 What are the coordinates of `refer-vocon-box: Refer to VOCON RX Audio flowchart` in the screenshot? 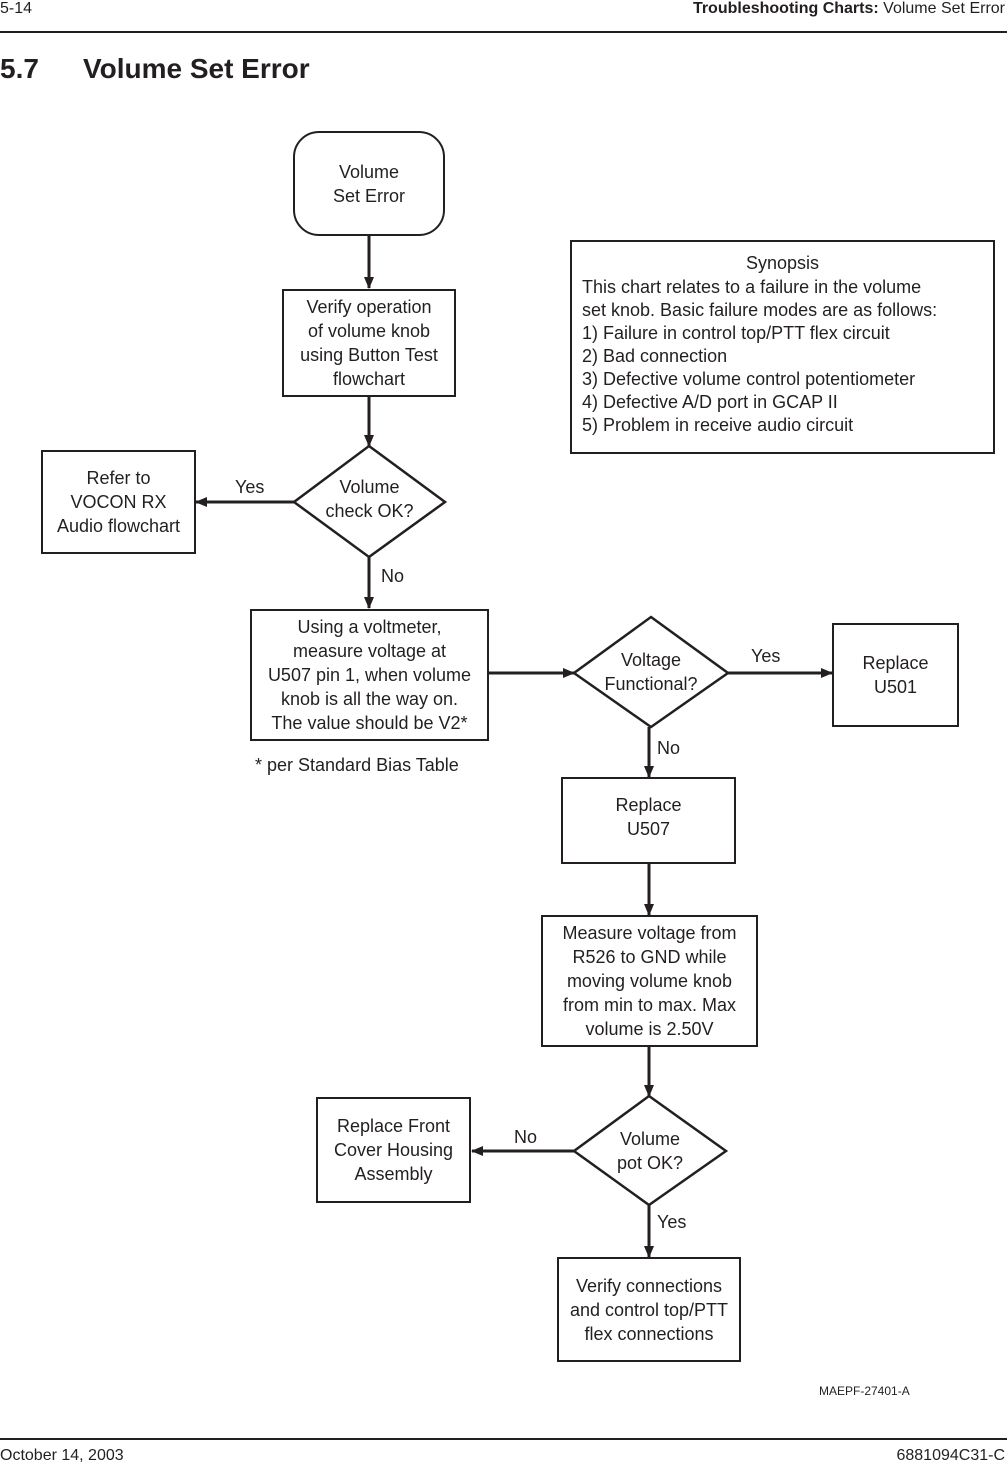 It's located at (118, 502).